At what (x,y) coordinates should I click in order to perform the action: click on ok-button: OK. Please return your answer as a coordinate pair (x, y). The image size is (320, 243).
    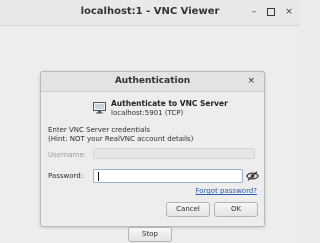
    Looking at the image, I should click on (236, 209).